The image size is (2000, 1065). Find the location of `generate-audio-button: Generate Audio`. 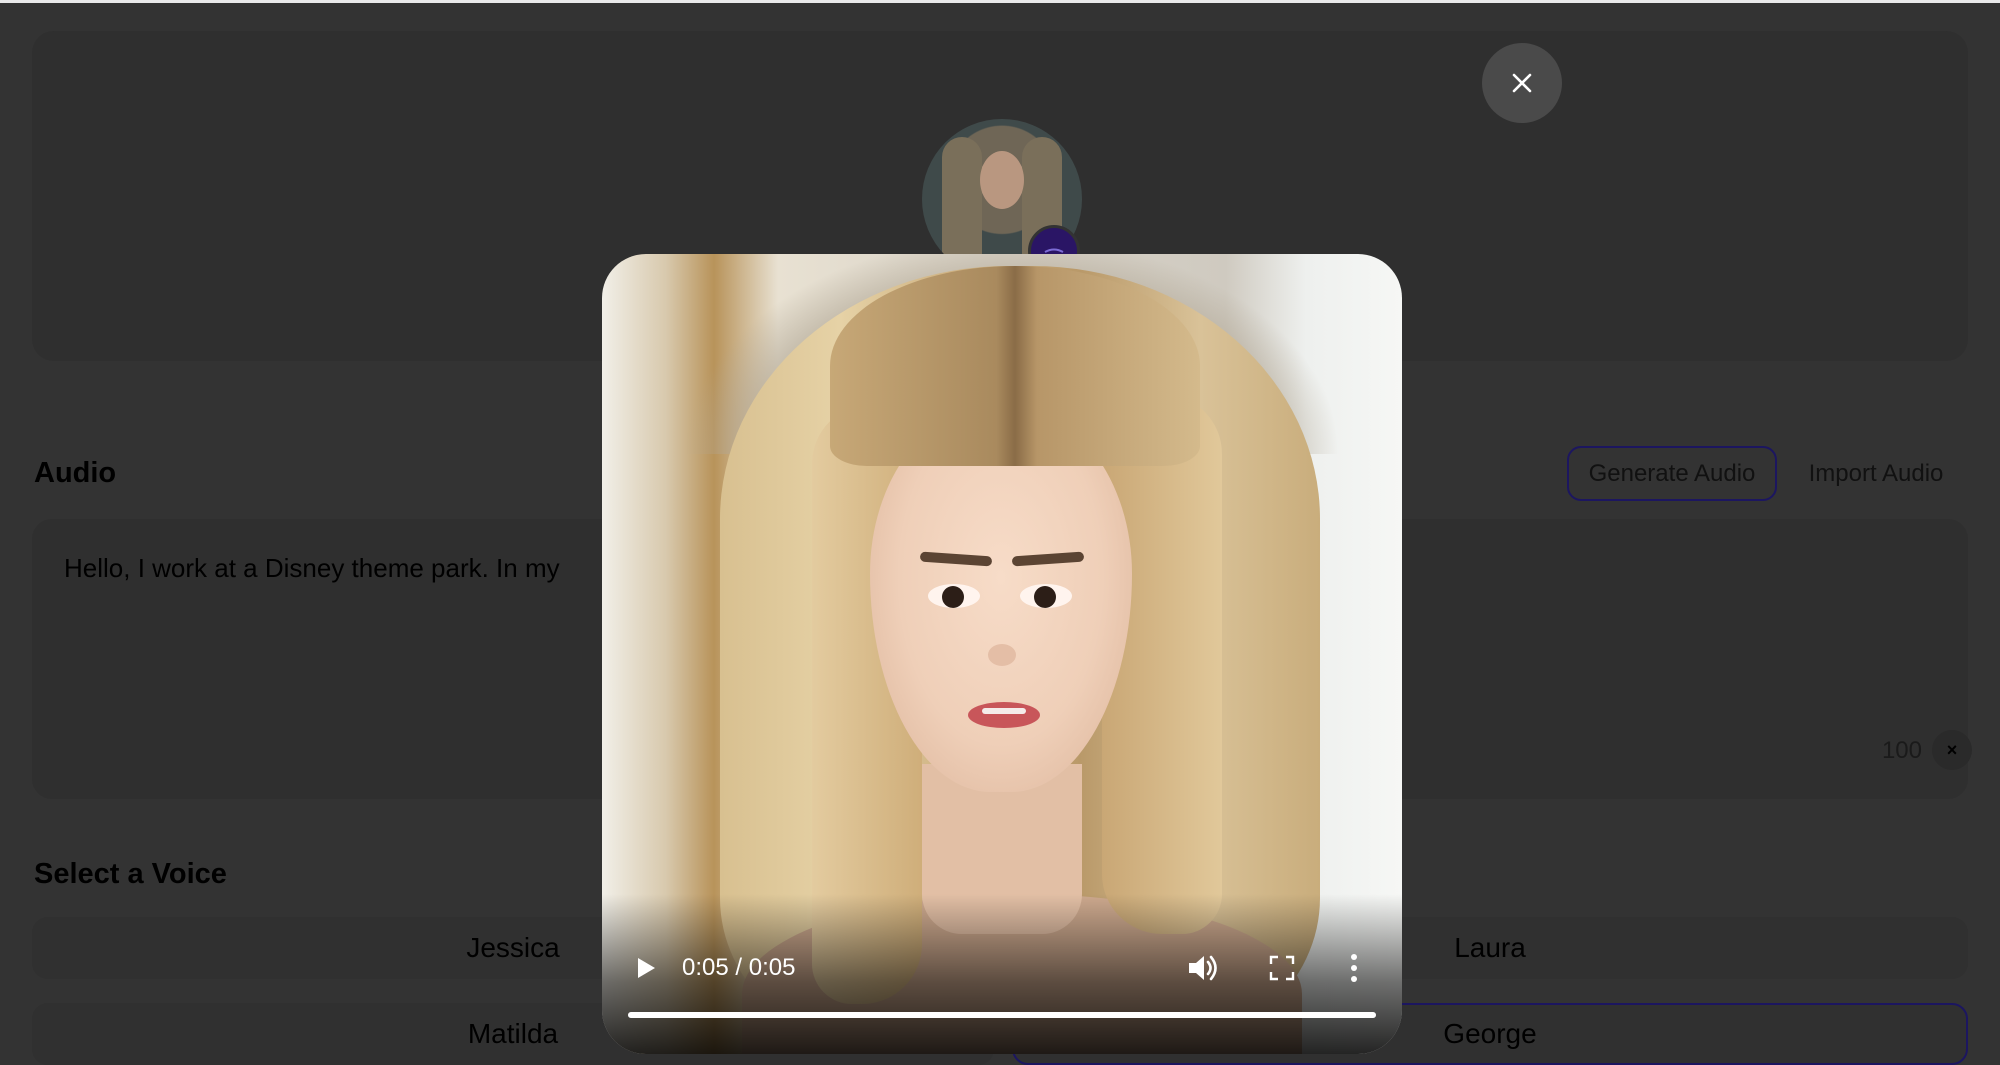

generate-audio-button: Generate Audio is located at coordinates (1672, 473).